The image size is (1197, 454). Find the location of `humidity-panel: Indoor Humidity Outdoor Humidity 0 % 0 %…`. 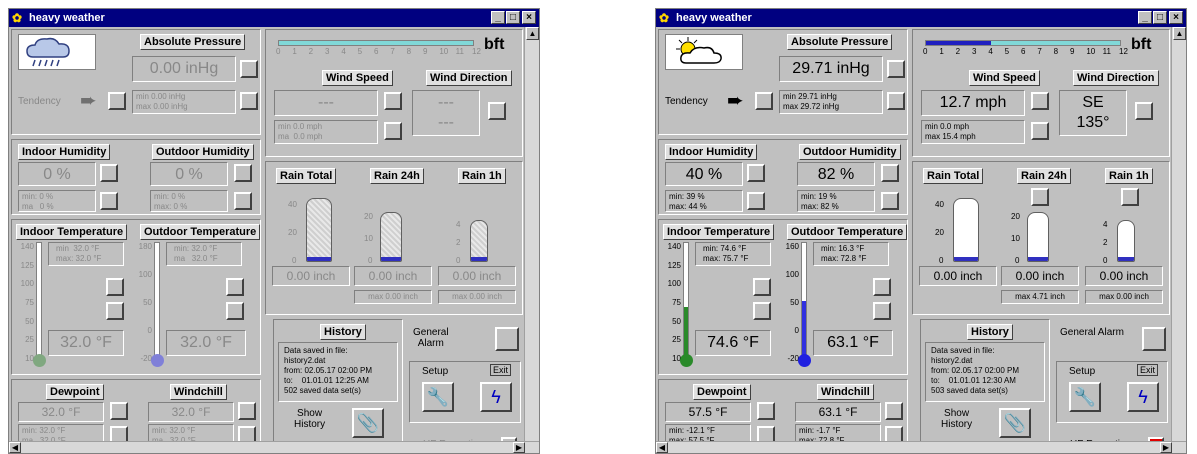

humidity-panel: Indoor Humidity Outdoor Humidity 0 % 0 %… is located at coordinates (136, 177).